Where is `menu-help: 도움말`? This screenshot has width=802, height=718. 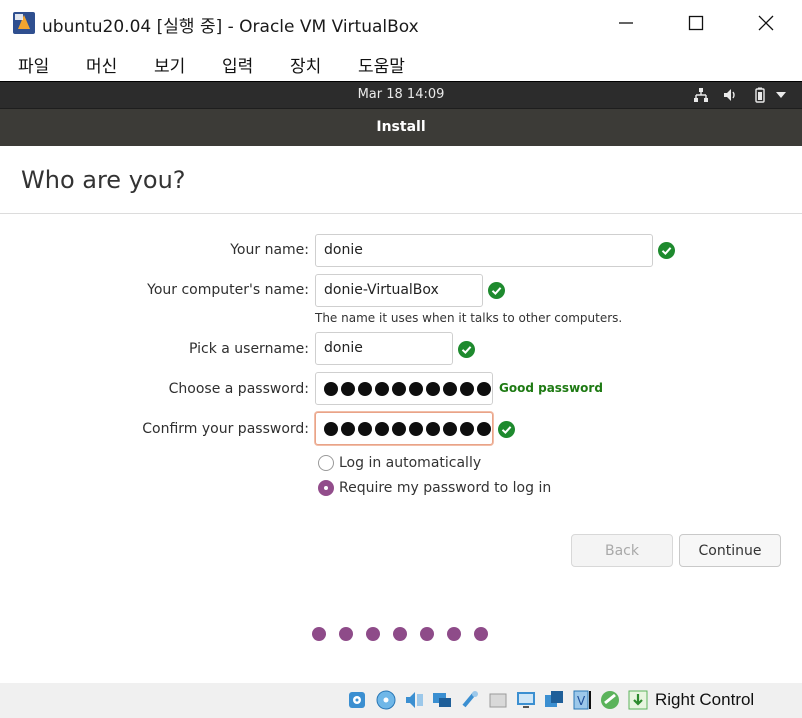
menu-help: 도움말 is located at coordinates (381, 64).